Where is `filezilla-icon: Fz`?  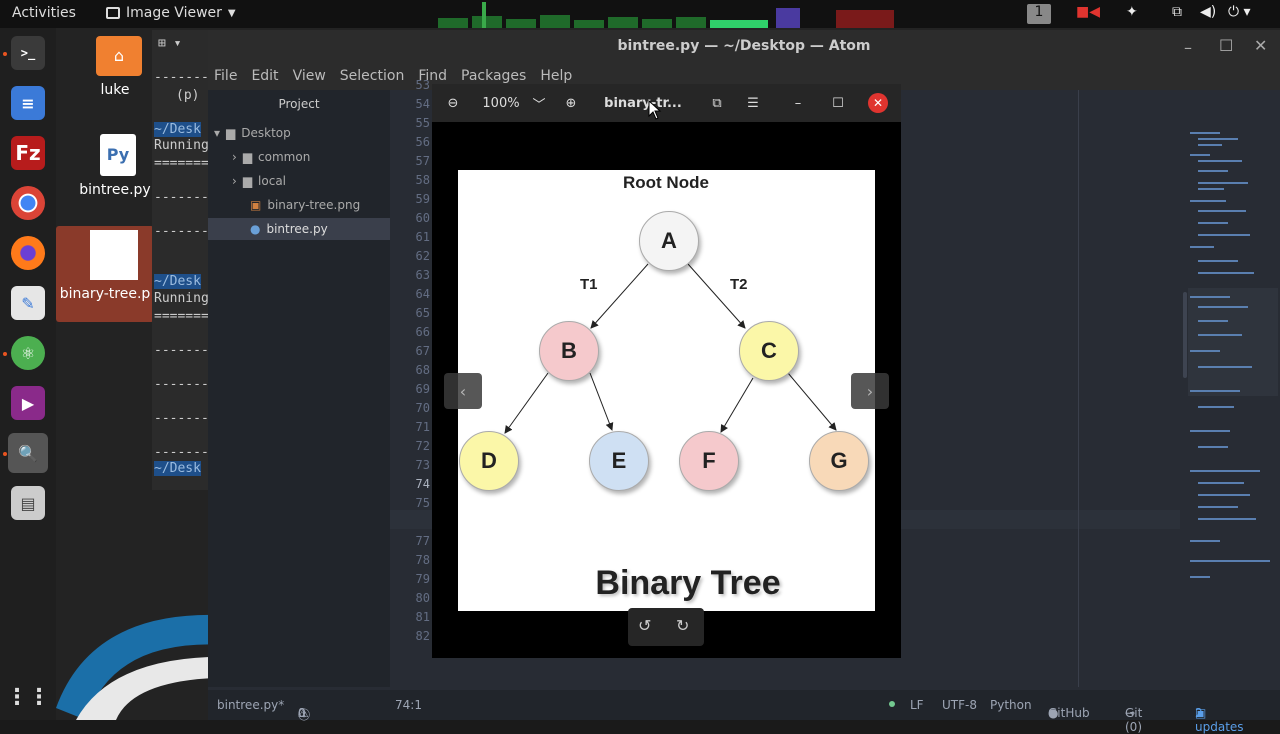
filezilla-icon: Fz is located at coordinates (28, 153).